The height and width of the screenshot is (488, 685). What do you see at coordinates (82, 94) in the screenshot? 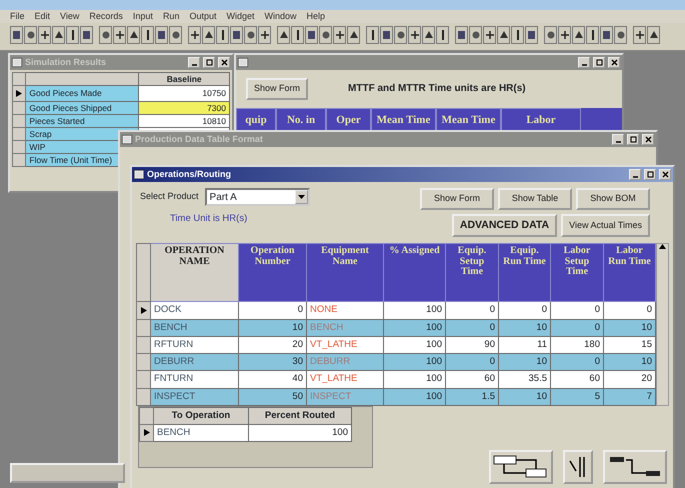
I see `row-label: Good Pieces Made` at bounding box center [82, 94].